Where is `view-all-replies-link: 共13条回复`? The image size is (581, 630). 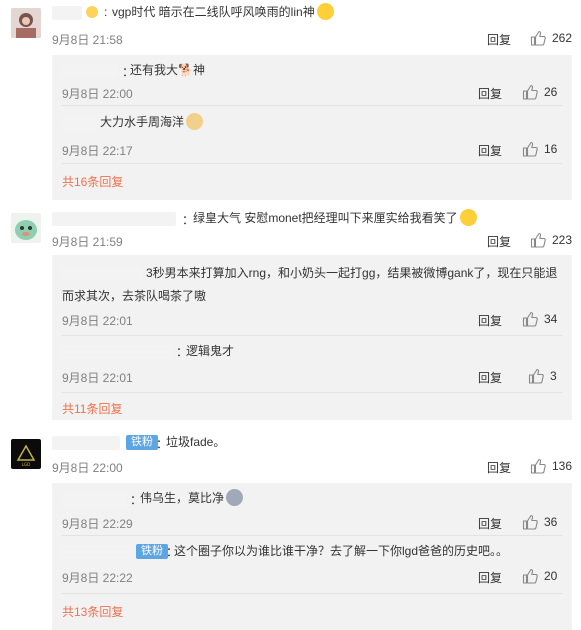
view-all-replies-link: 共13条回复 is located at coordinates (92, 611).